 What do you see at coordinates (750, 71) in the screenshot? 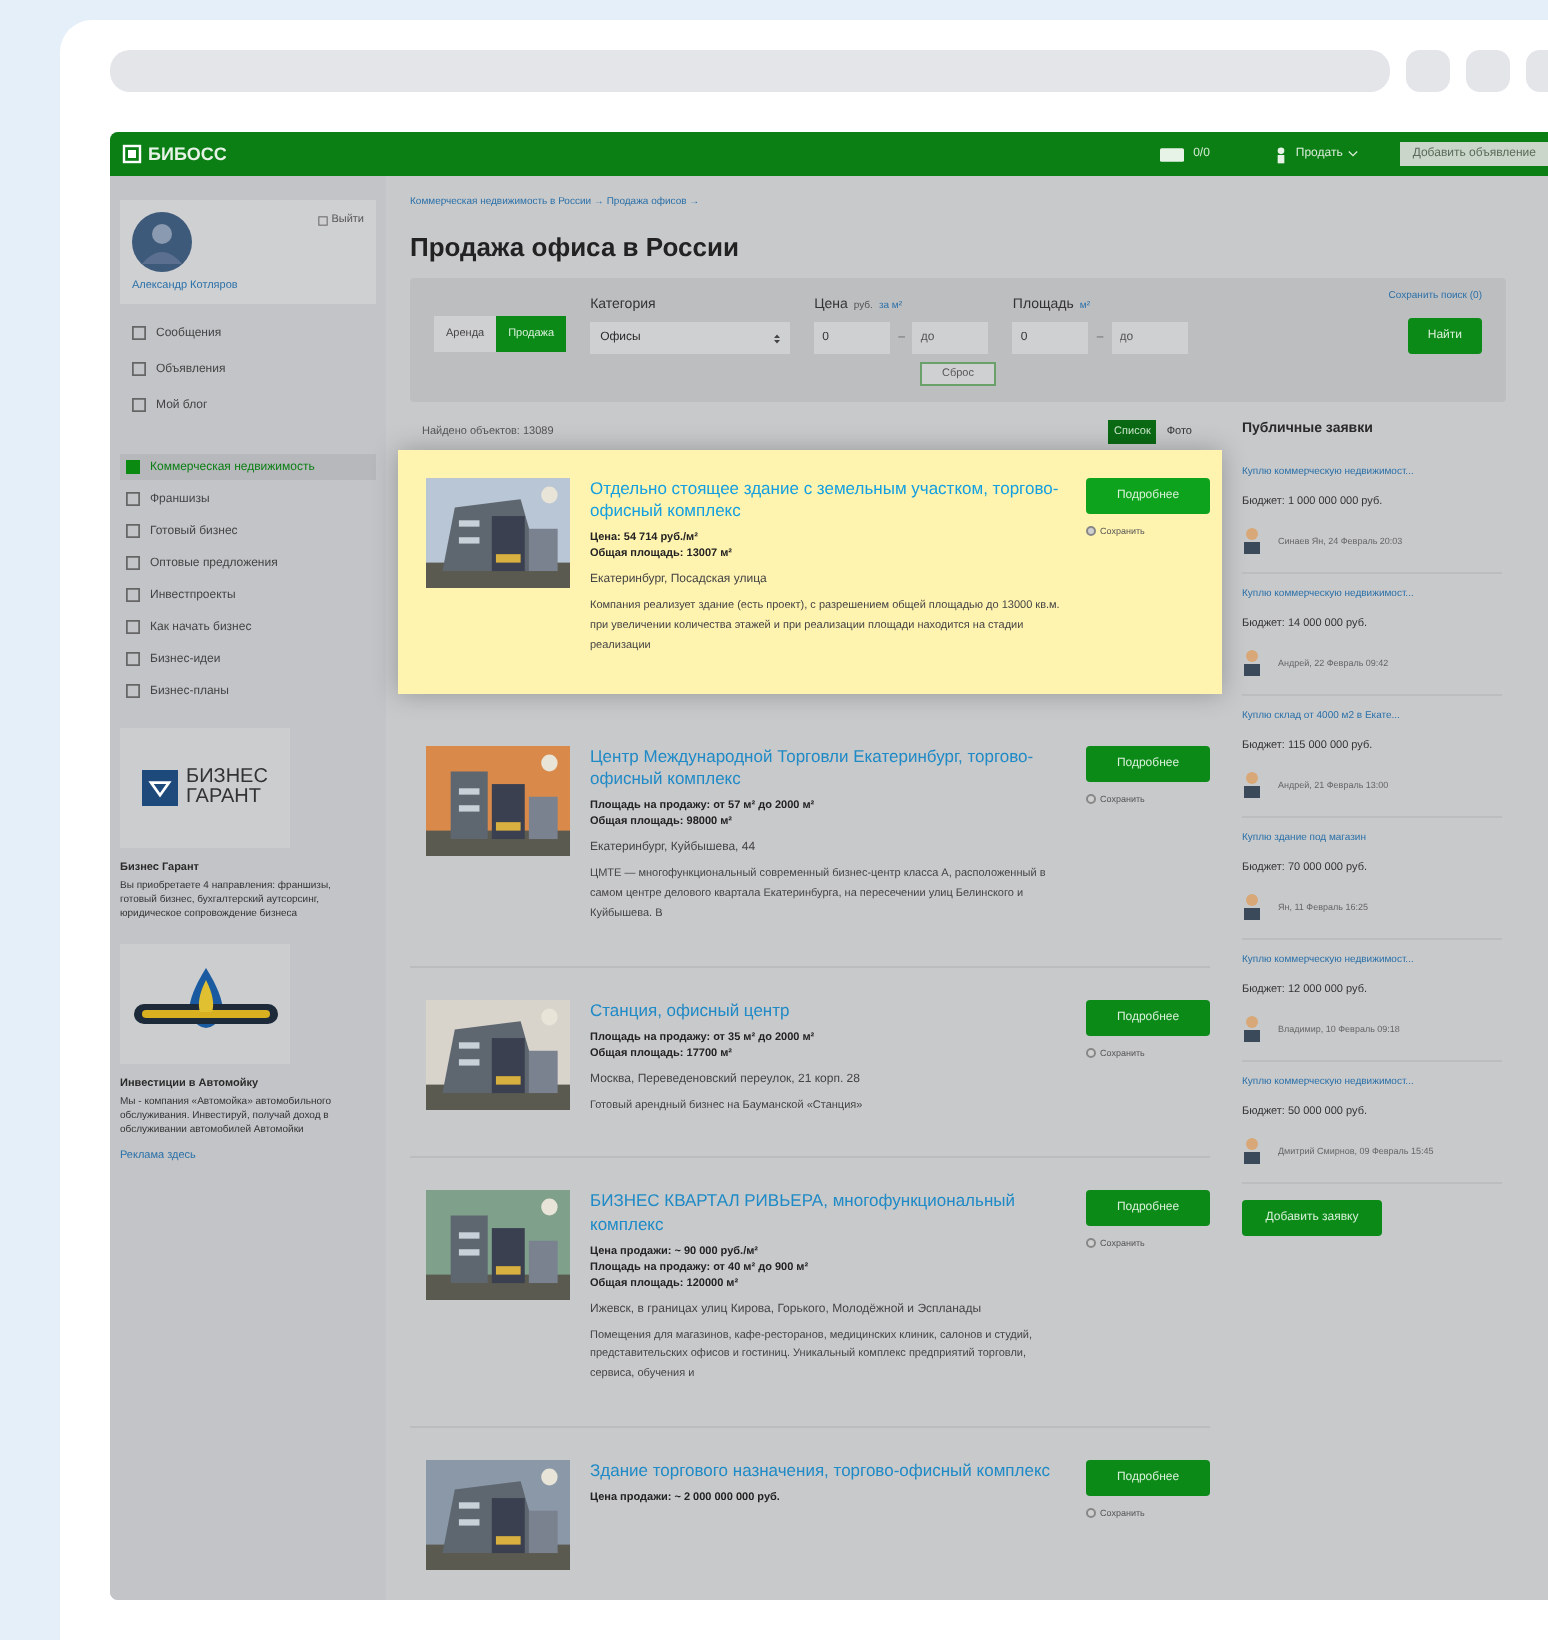
I see `address-bar` at bounding box center [750, 71].